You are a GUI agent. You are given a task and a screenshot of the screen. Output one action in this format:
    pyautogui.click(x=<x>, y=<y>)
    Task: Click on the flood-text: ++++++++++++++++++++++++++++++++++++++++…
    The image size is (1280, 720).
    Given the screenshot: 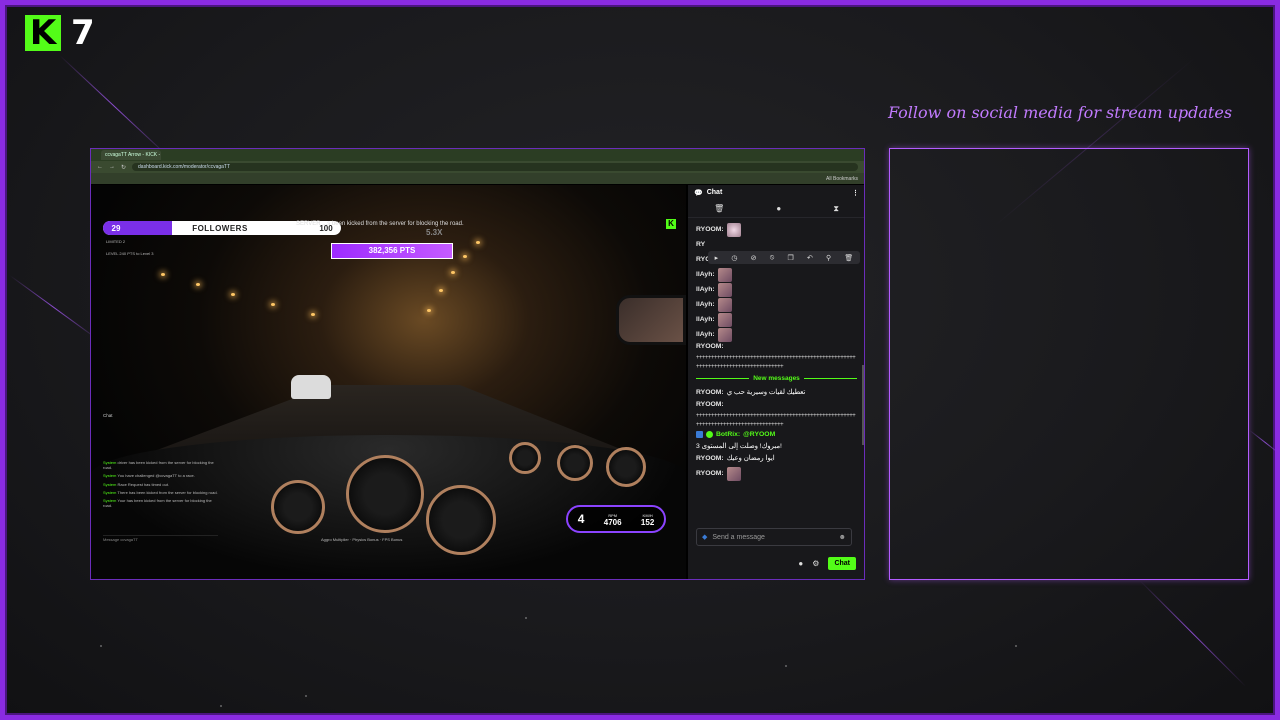 What is the action you would take?
    pyautogui.click(x=776, y=420)
    